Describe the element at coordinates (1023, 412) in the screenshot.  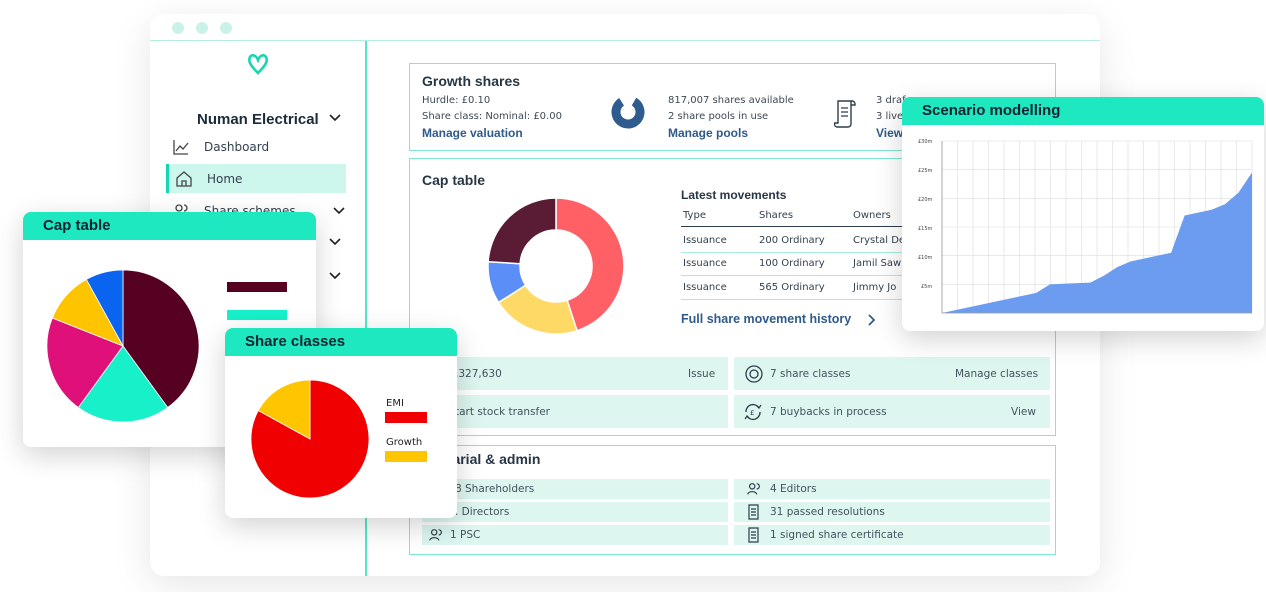
I see `view-buybacks-link: View` at that location.